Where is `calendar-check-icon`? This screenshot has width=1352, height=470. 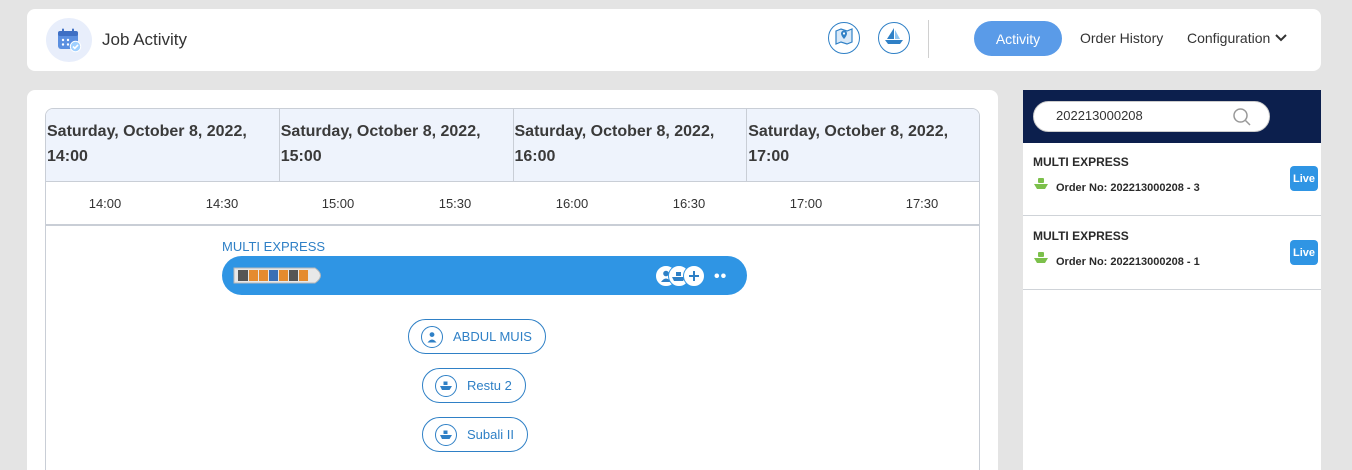 calendar-check-icon is located at coordinates (69, 40).